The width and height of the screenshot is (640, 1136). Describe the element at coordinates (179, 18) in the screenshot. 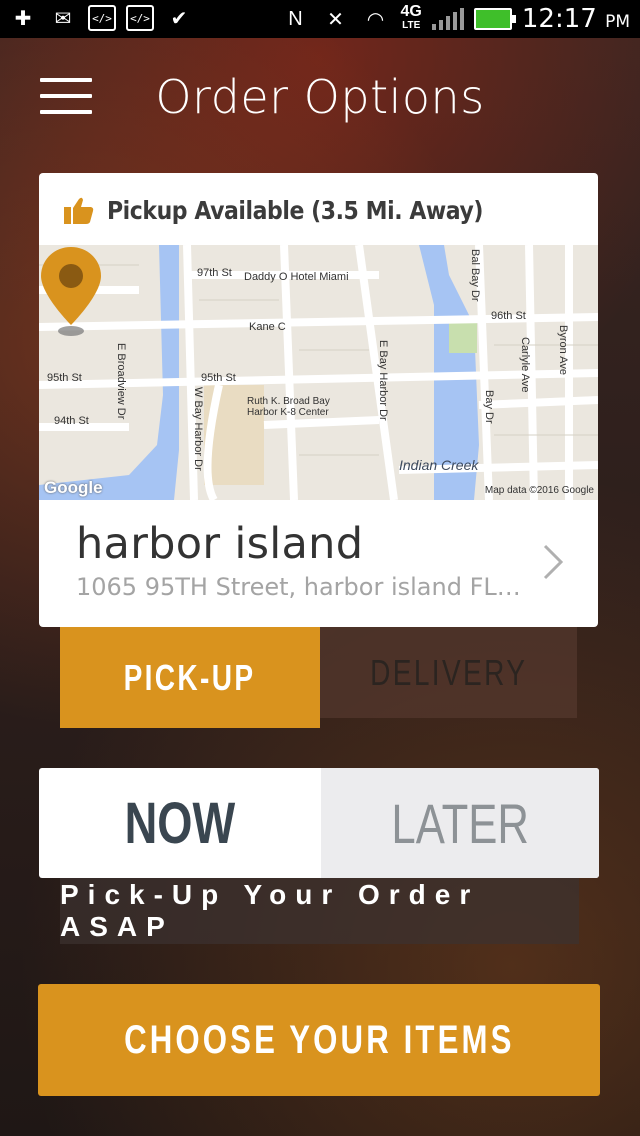

I see `checkmark-icon: ✔` at that location.